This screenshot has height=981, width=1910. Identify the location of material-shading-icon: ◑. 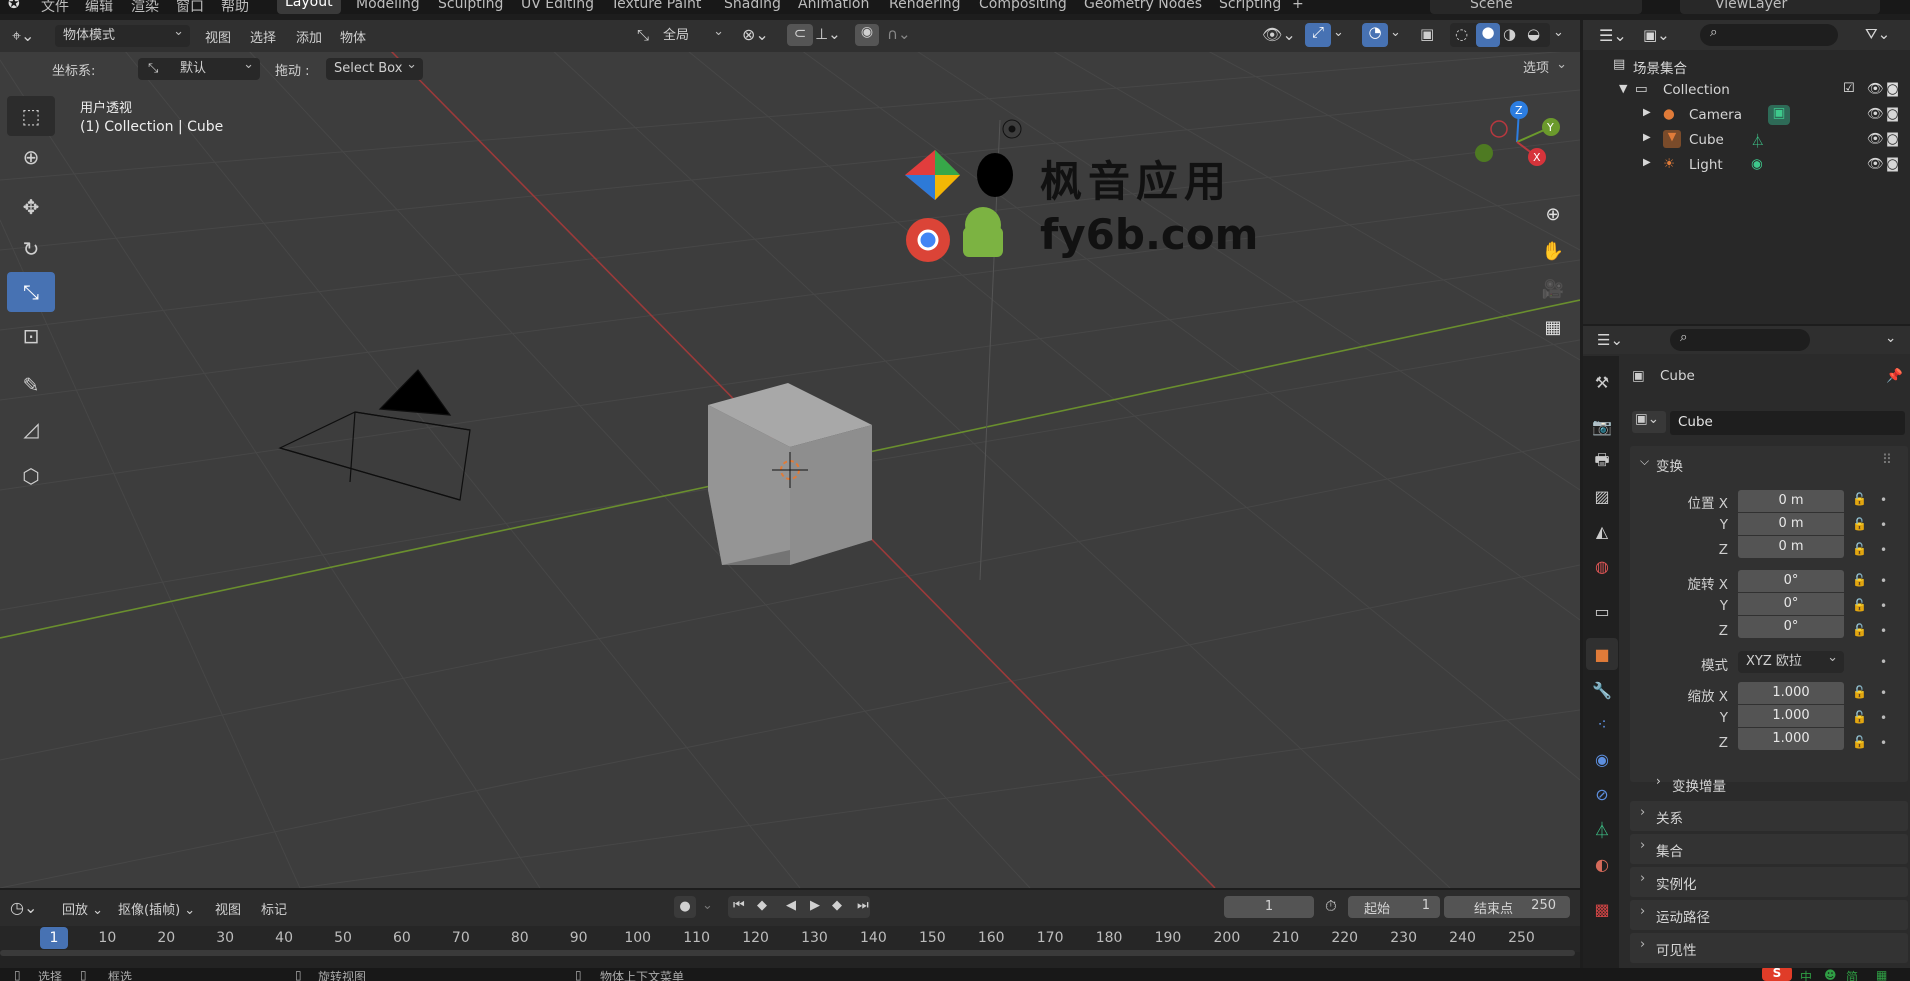
(1509, 34).